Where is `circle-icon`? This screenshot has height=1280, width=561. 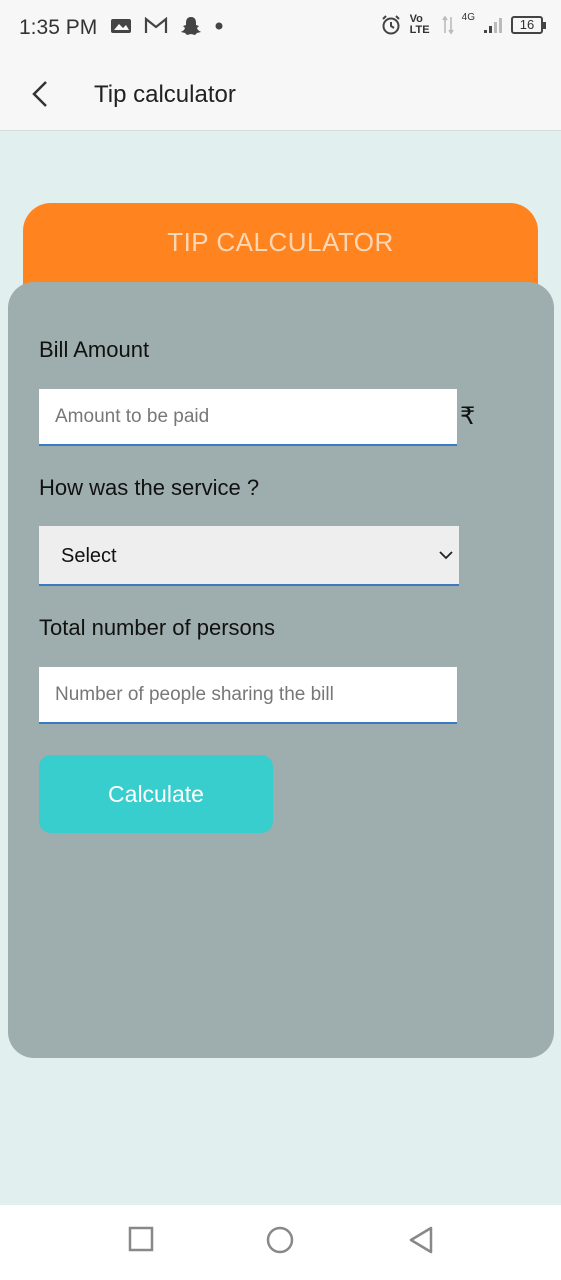
circle-icon is located at coordinates (280, 1240).